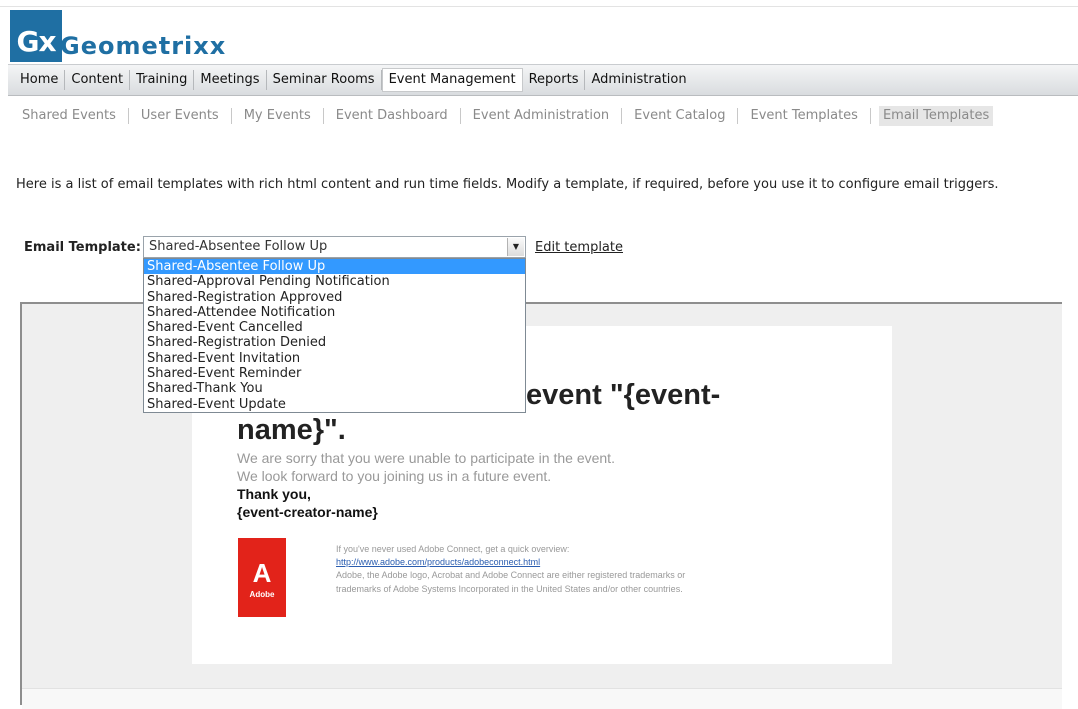  I want to click on option-registration-denied: Shared-Registration Denied, so click(334, 342).